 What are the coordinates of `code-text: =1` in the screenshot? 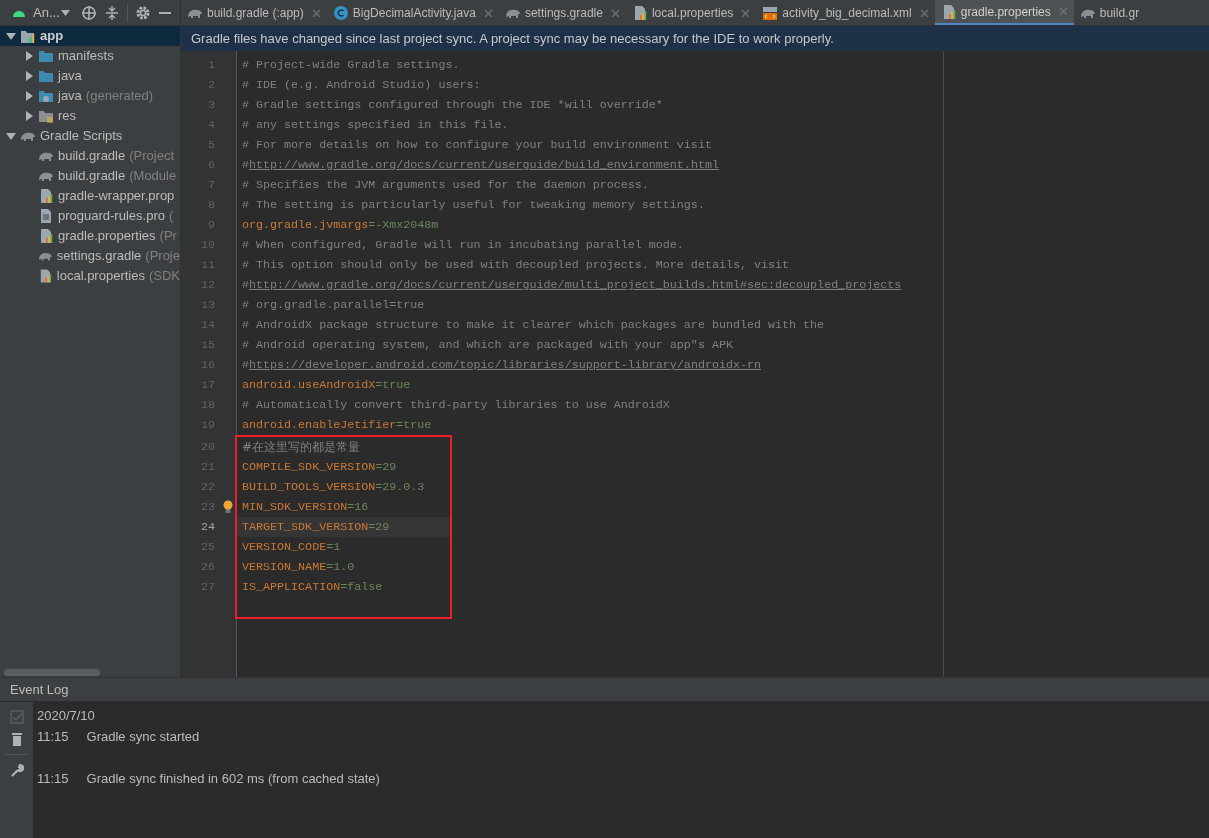 It's located at (333, 547).